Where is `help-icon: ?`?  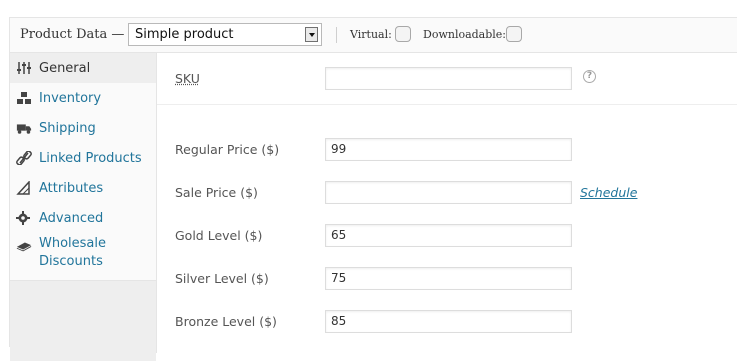 help-icon: ? is located at coordinates (589, 76).